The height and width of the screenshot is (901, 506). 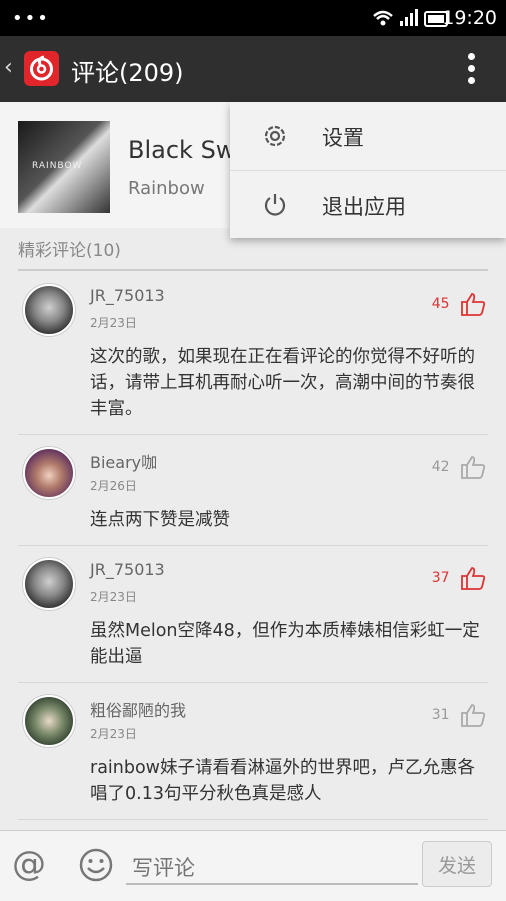 I want to click on gear-icon, so click(x=275, y=138).